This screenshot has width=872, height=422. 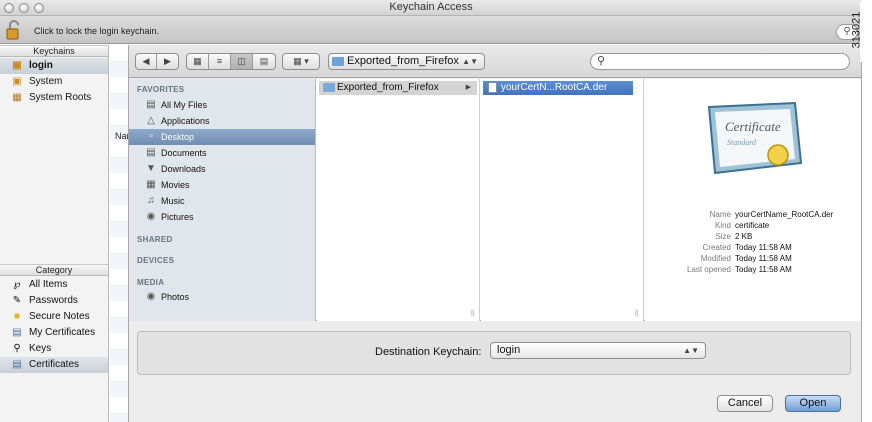 What do you see at coordinates (48, 284) in the screenshot?
I see `sidebar-item-label: All Items` at bounding box center [48, 284].